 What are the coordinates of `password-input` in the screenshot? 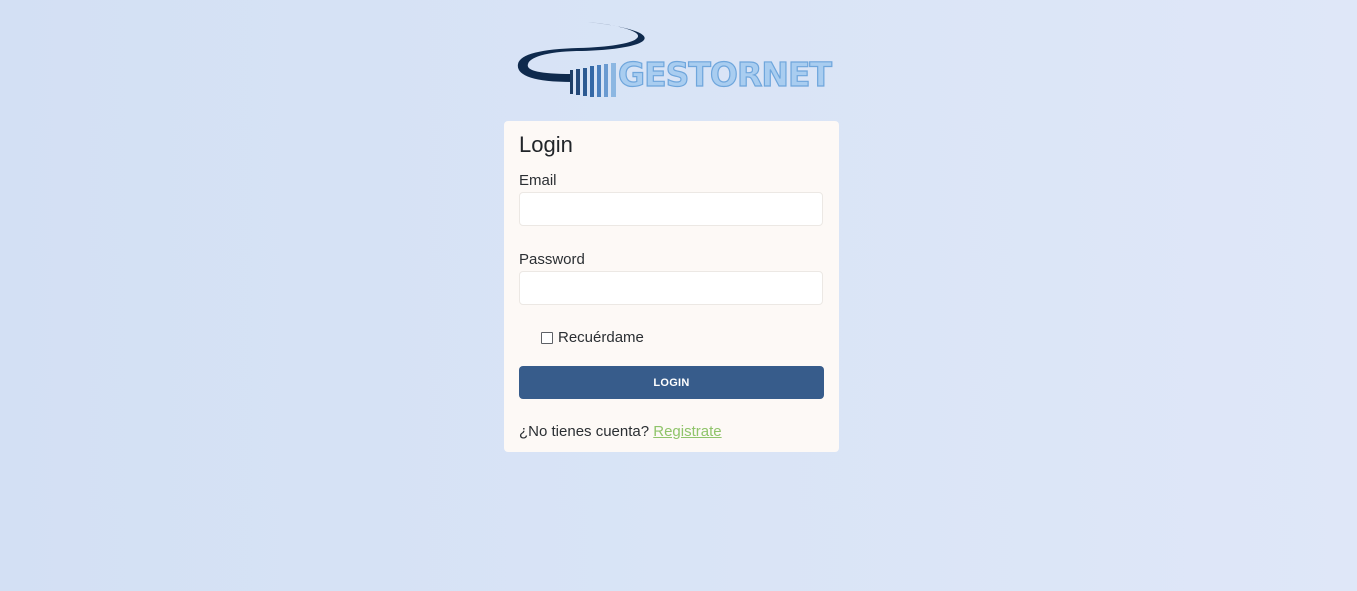 It's located at (671, 288).